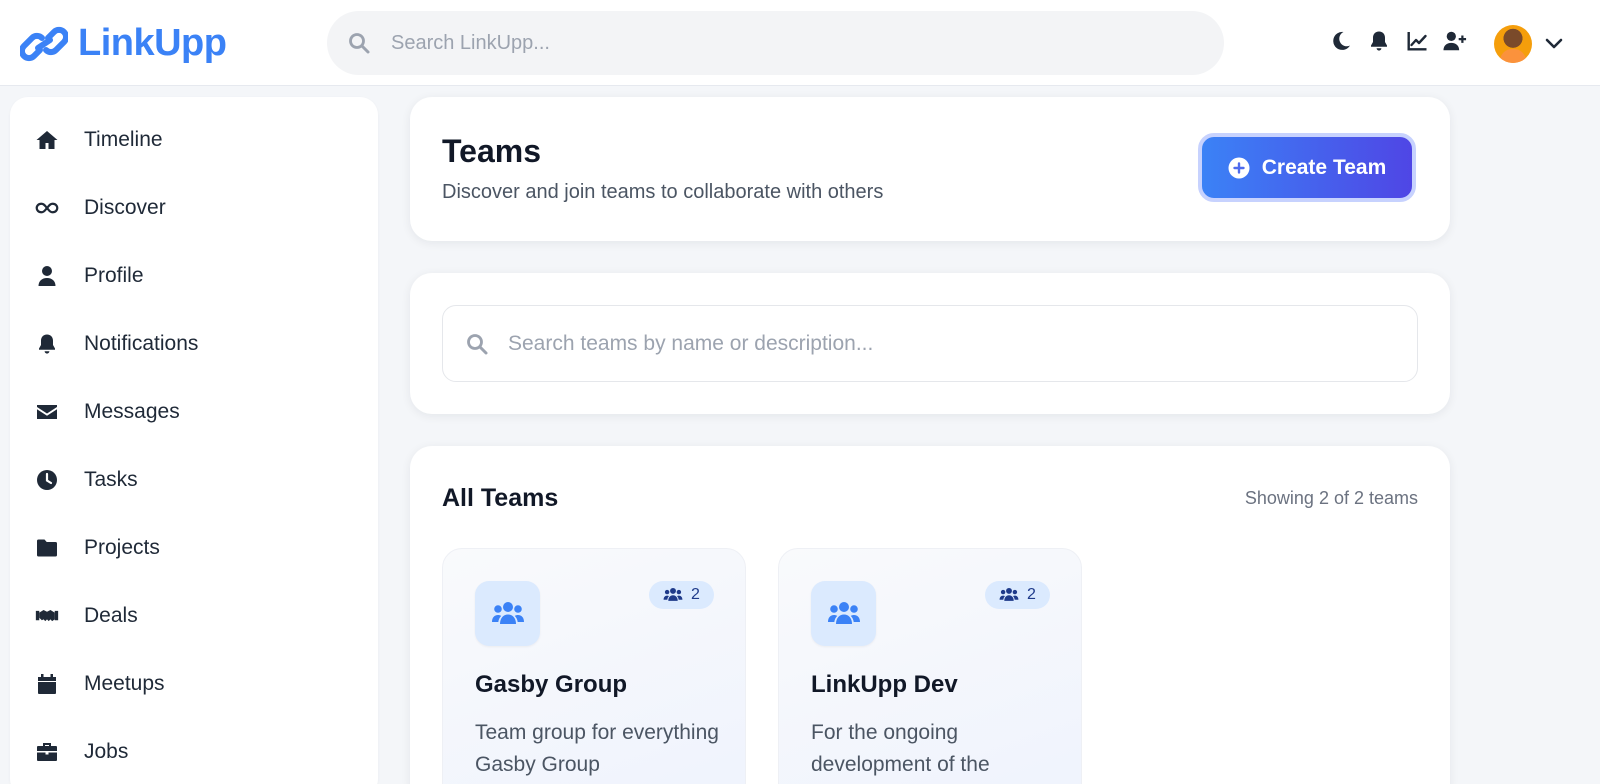 The height and width of the screenshot is (784, 1600). What do you see at coordinates (125, 207) in the screenshot?
I see `sidebar-item-label: Discover` at bounding box center [125, 207].